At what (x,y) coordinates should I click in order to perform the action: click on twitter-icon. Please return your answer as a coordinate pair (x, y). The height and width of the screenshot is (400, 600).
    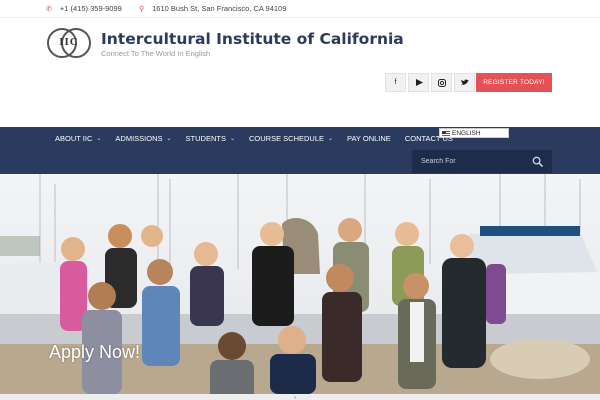
    Looking at the image, I should click on (464, 82).